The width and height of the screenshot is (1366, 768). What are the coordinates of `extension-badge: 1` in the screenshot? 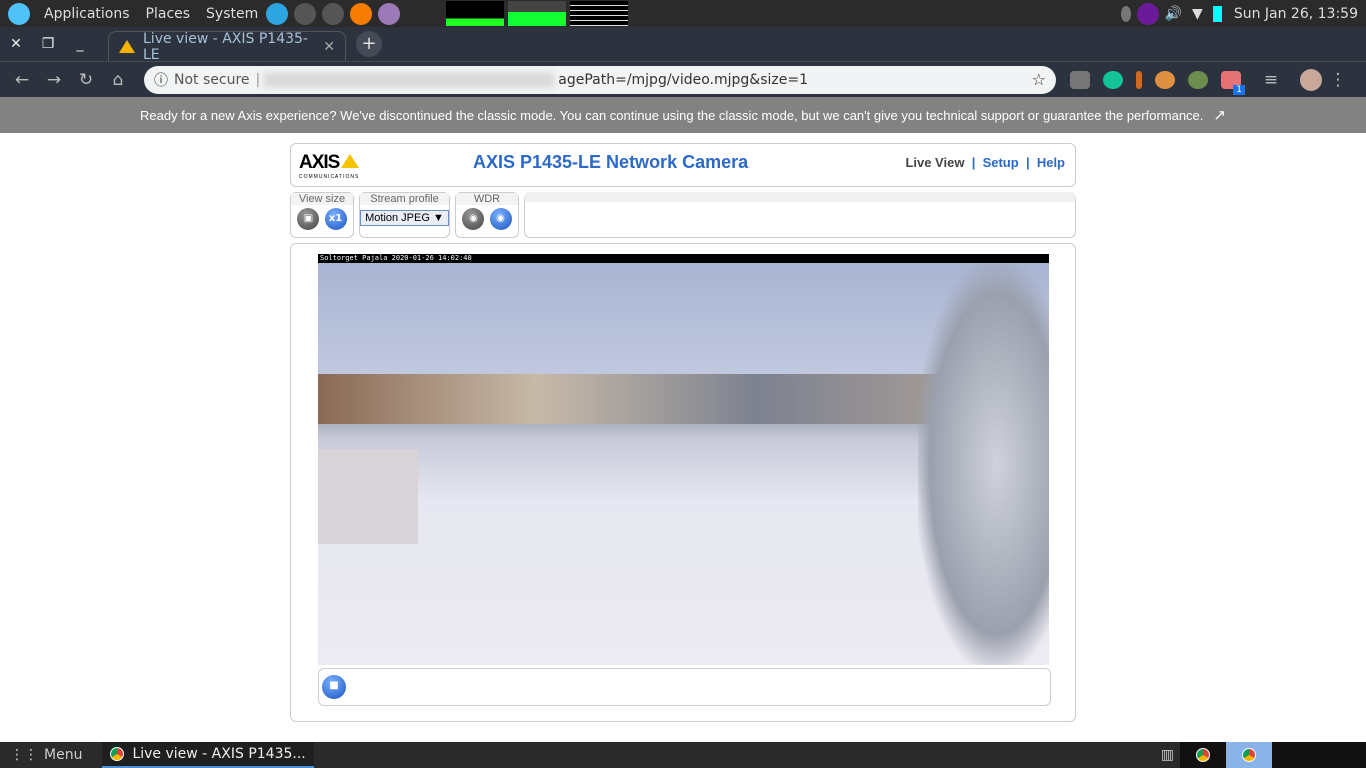 It's located at (1239, 89).